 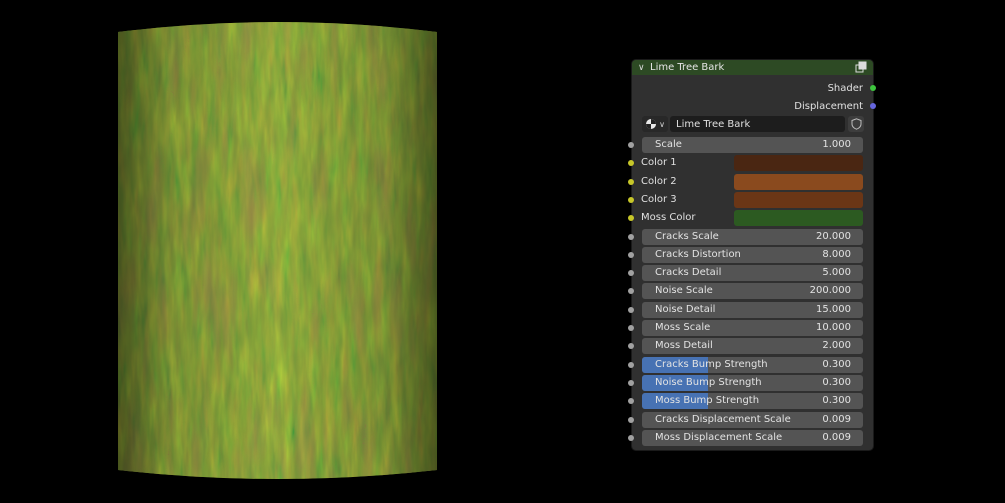 I want to click on input-row: Cracks Scale 20.000, so click(x=750, y=237).